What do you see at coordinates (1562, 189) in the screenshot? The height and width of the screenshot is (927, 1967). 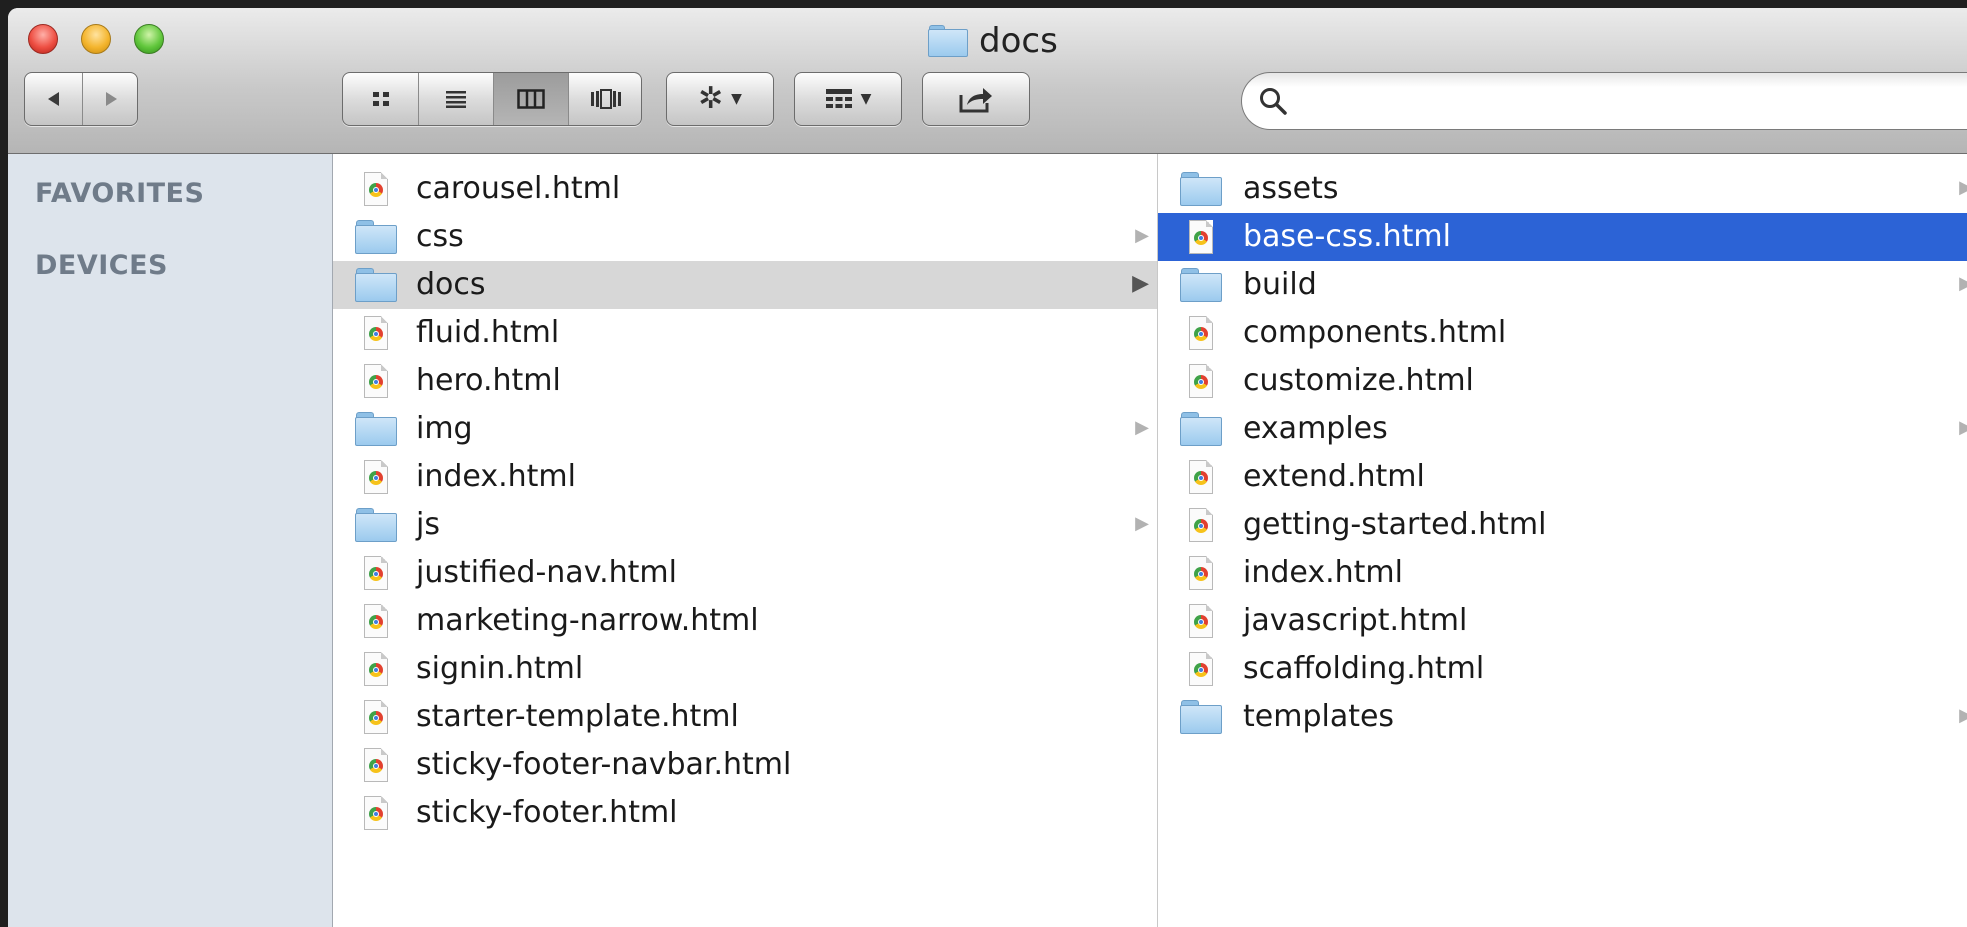 I see `folder-row: assets ▶` at bounding box center [1562, 189].